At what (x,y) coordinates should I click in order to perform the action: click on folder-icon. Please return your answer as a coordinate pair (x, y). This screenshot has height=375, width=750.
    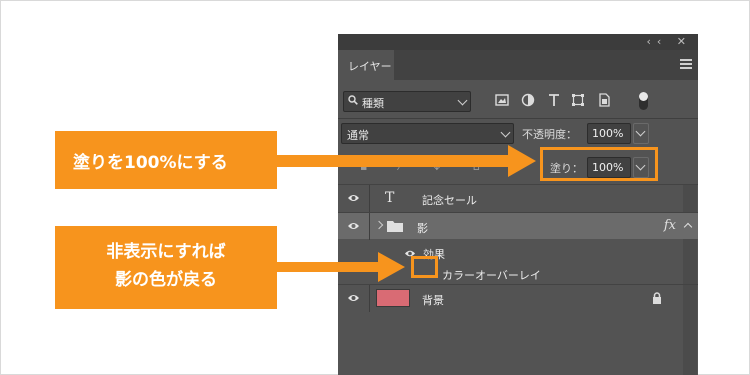
    Looking at the image, I should click on (395, 226).